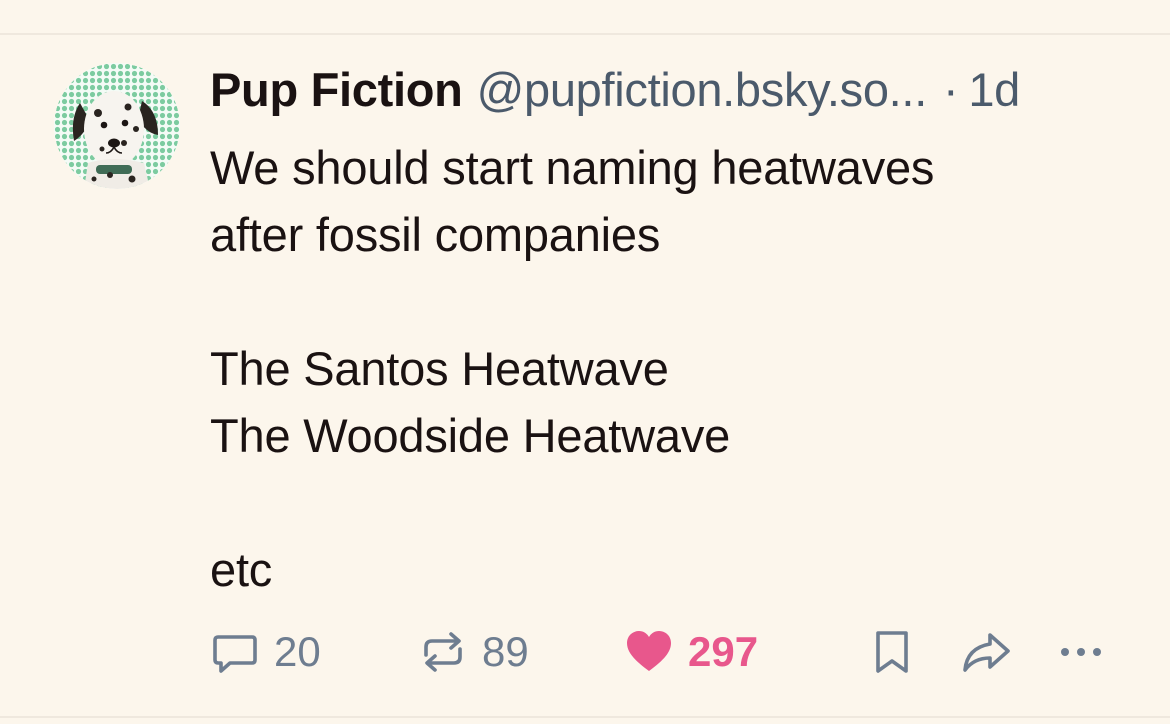  I want to click on repost-arrows-icon, so click(443, 652).